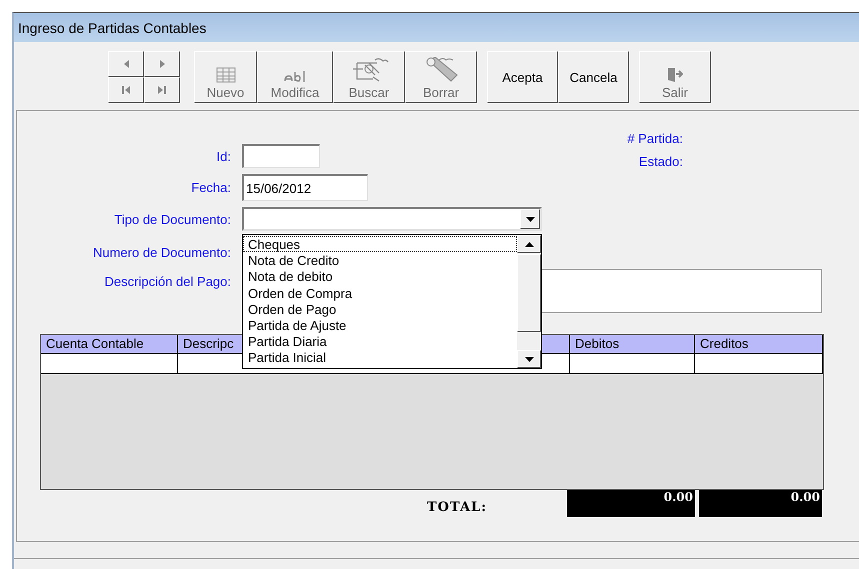  I want to click on window-title: Ingreso de Partidas Contables, so click(112, 28).